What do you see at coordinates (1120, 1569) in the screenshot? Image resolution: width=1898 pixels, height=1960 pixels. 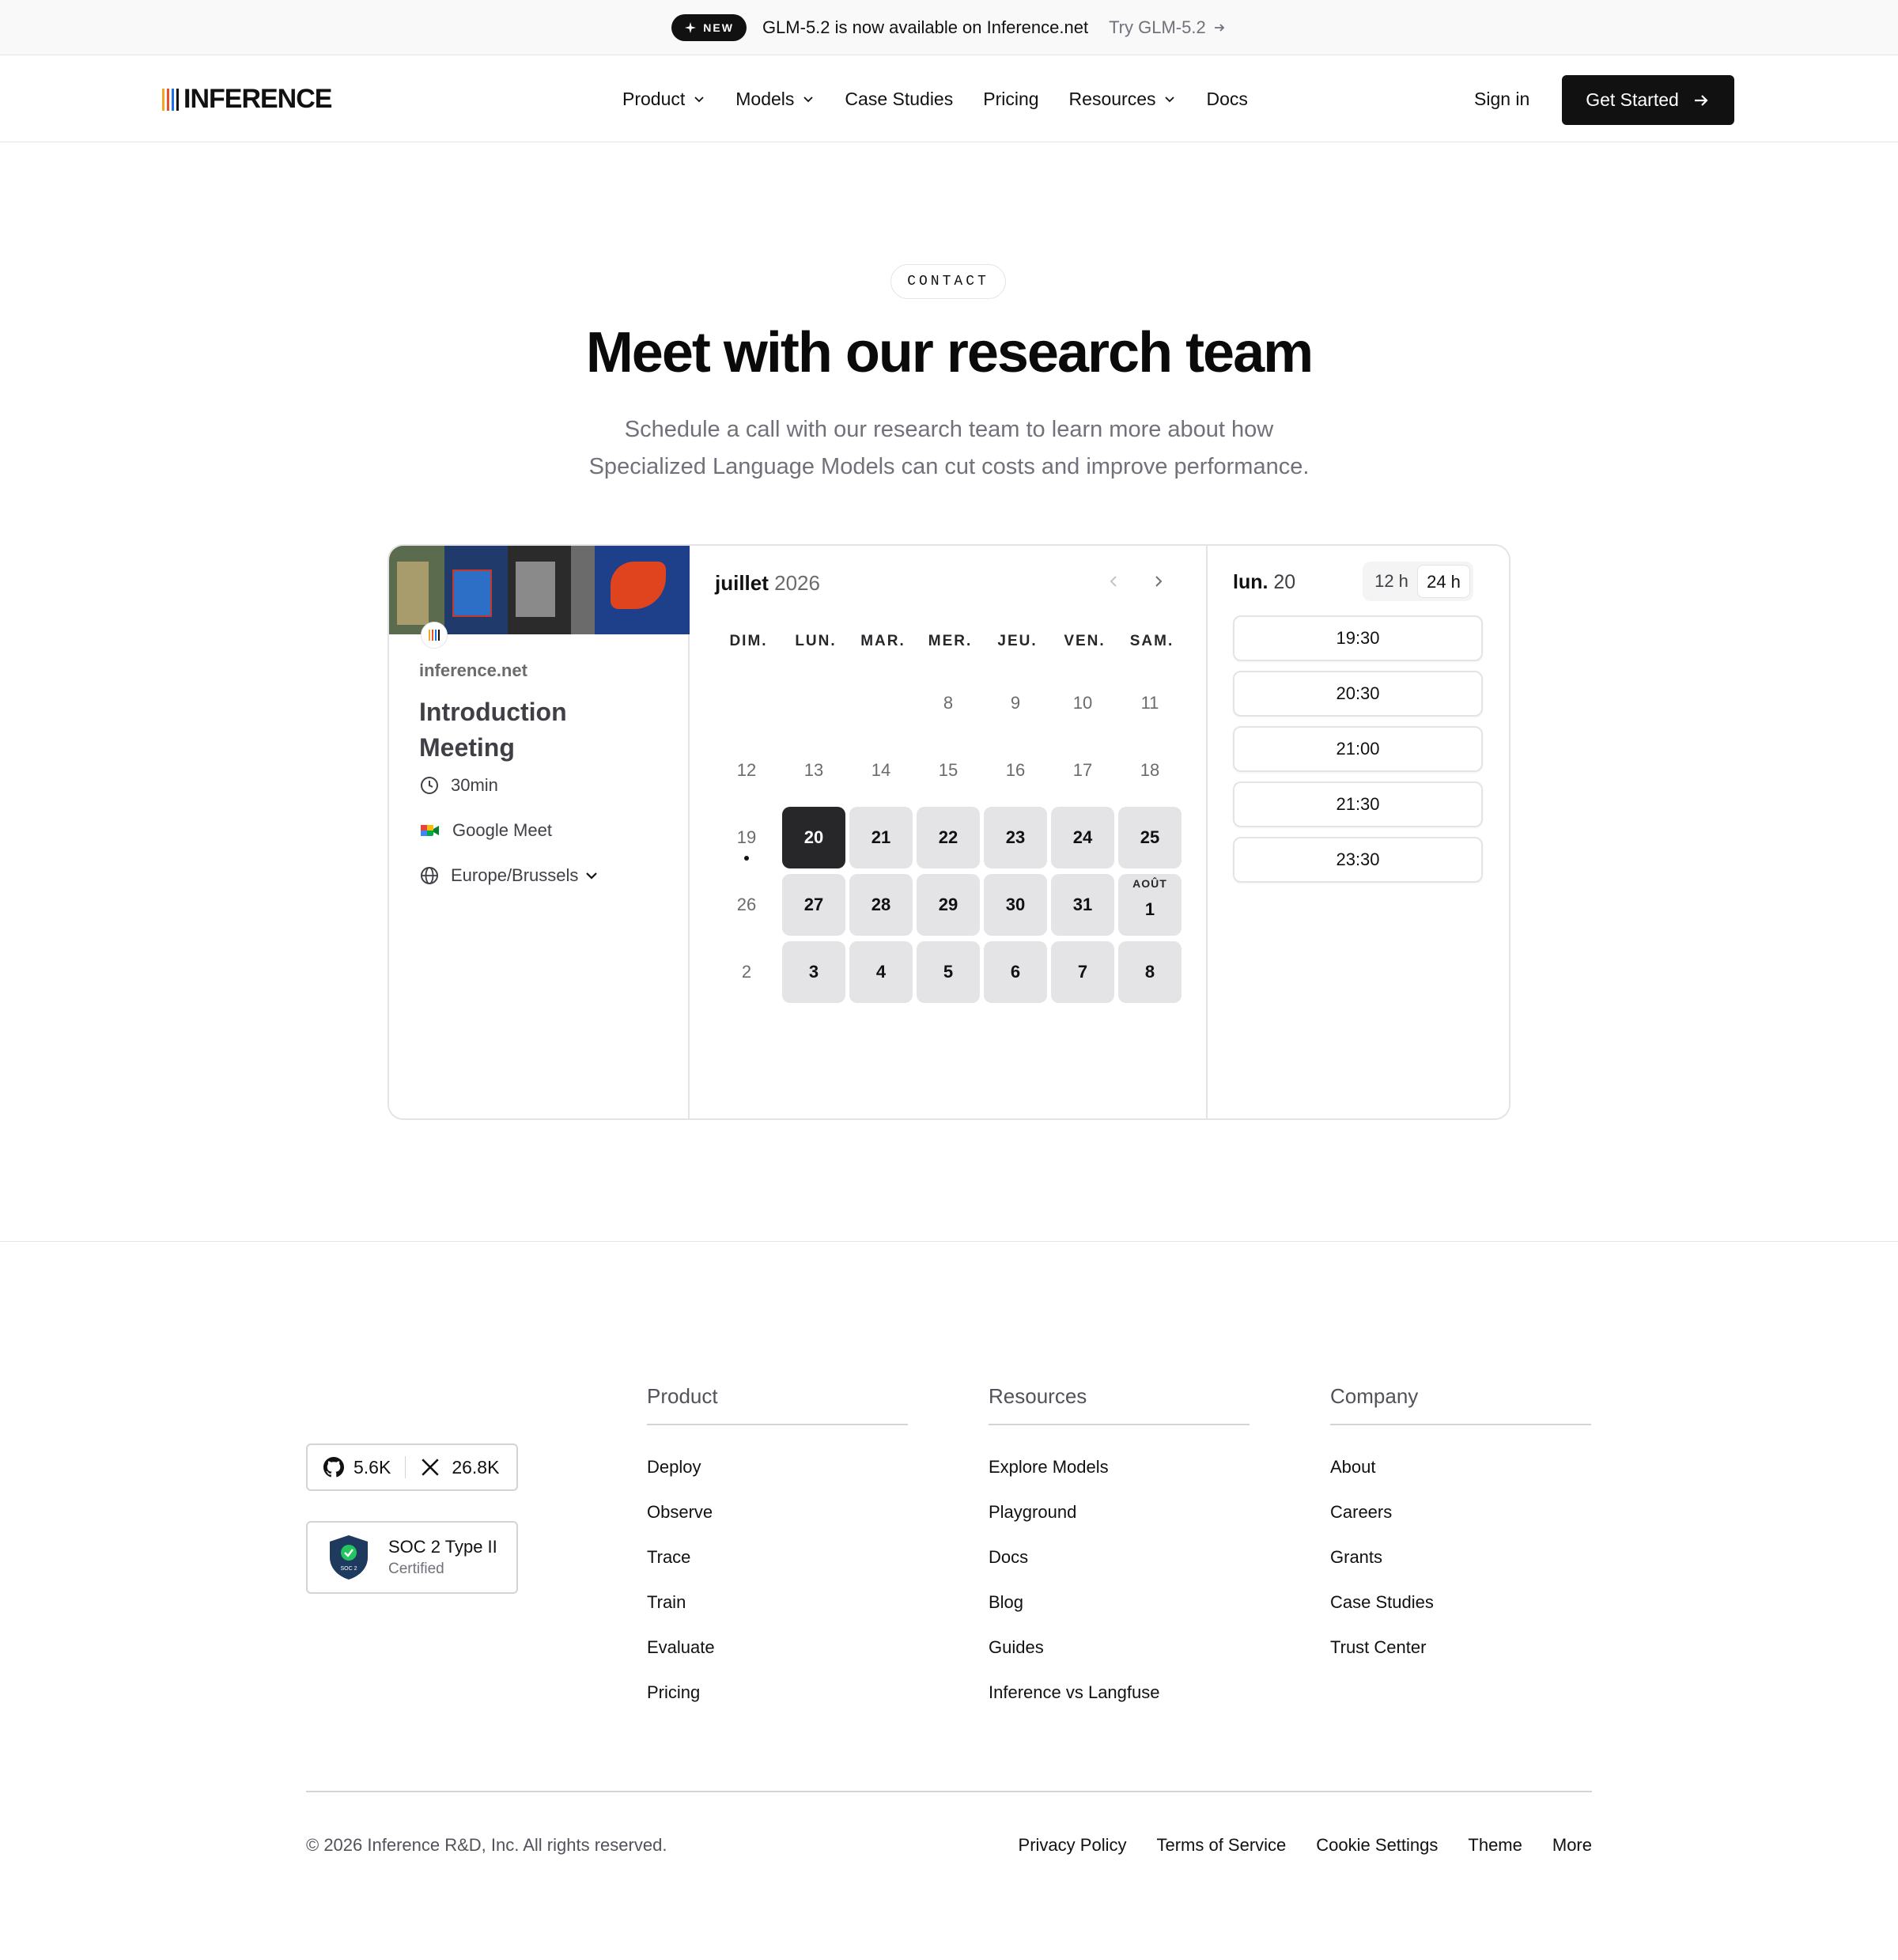 I see `footer-link: Docs` at bounding box center [1120, 1569].